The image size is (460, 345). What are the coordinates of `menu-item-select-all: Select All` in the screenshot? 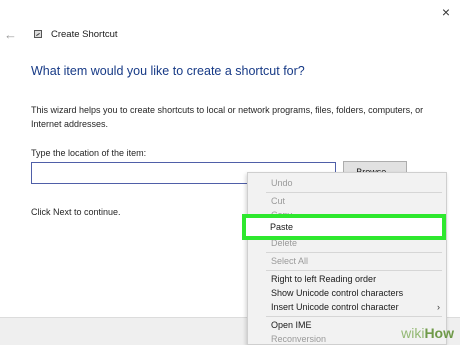 It's located at (347, 261).